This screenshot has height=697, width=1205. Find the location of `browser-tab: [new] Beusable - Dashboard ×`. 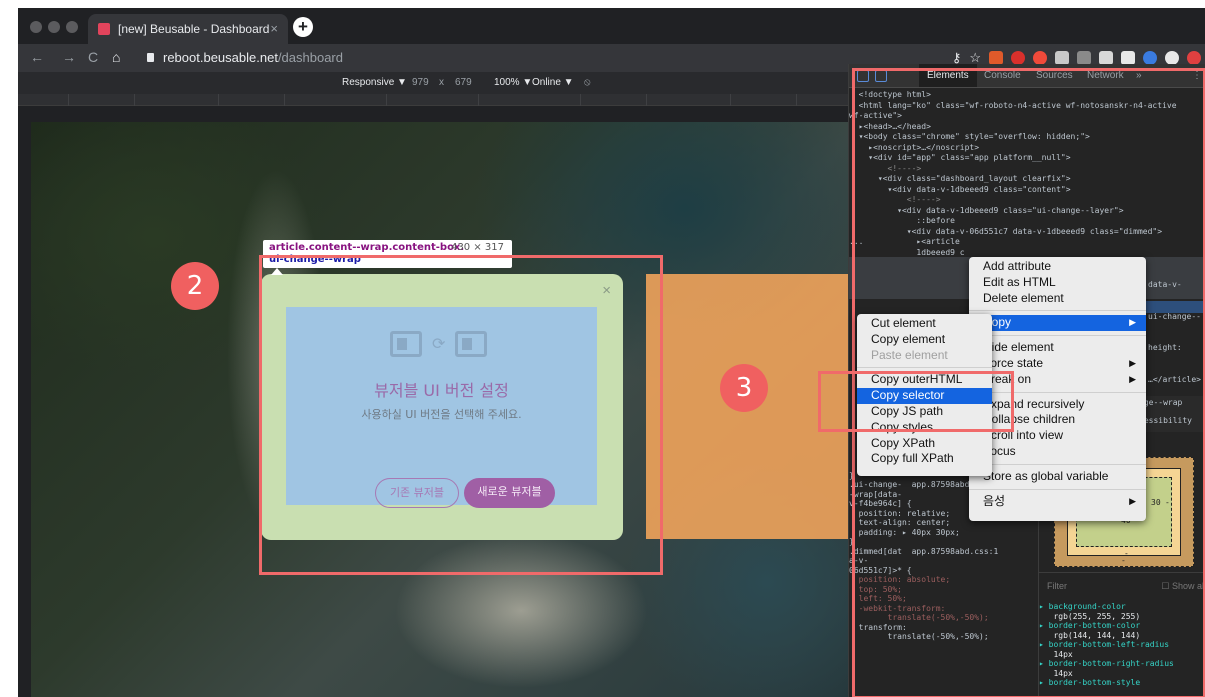

browser-tab: [new] Beusable - Dashboard × is located at coordinates (188, 29).